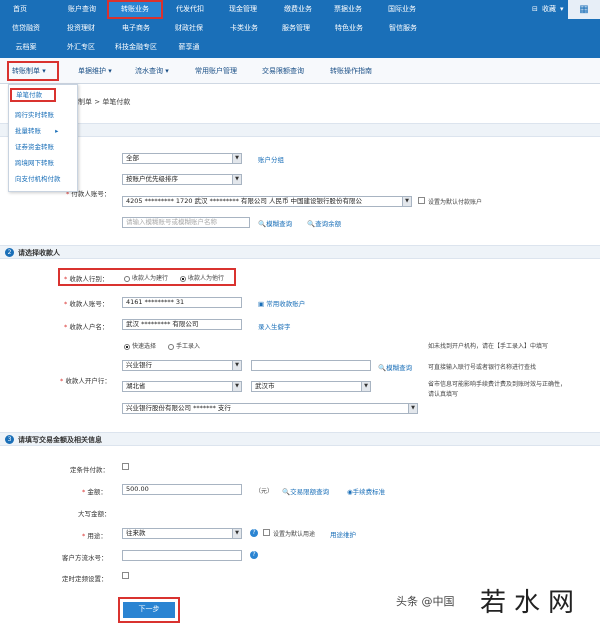 This screenshot has width=600, height=624. Describe the element at coordinates (136, 28) in the screenshot. I see `nav-ecommerce: 电子商务` at that location.